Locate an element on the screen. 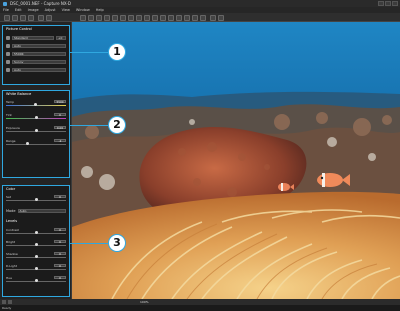 The width and height of the screenshot is (400, 311). compare-icon is located at coordinates (123, 17).